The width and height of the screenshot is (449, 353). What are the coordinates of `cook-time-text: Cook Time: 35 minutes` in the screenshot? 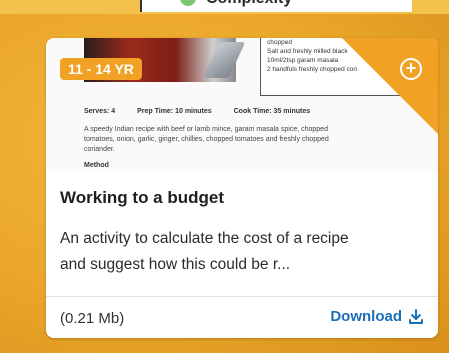 It's located at (272, 111).